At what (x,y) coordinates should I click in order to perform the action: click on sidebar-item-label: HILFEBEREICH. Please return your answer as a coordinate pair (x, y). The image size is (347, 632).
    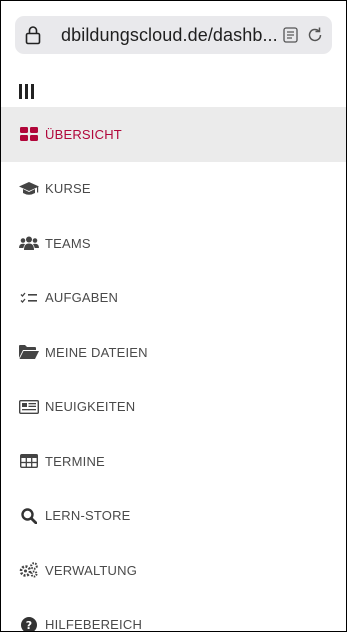
    Looking at the image, I should click on (94, 624).